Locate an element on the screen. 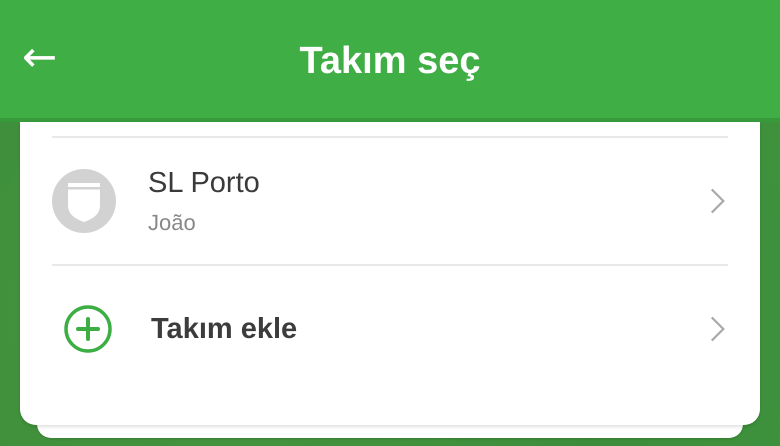 Image resolution: width=780 pixels, height=446 pixels. shield-icon is located at coordinates (84, 201).